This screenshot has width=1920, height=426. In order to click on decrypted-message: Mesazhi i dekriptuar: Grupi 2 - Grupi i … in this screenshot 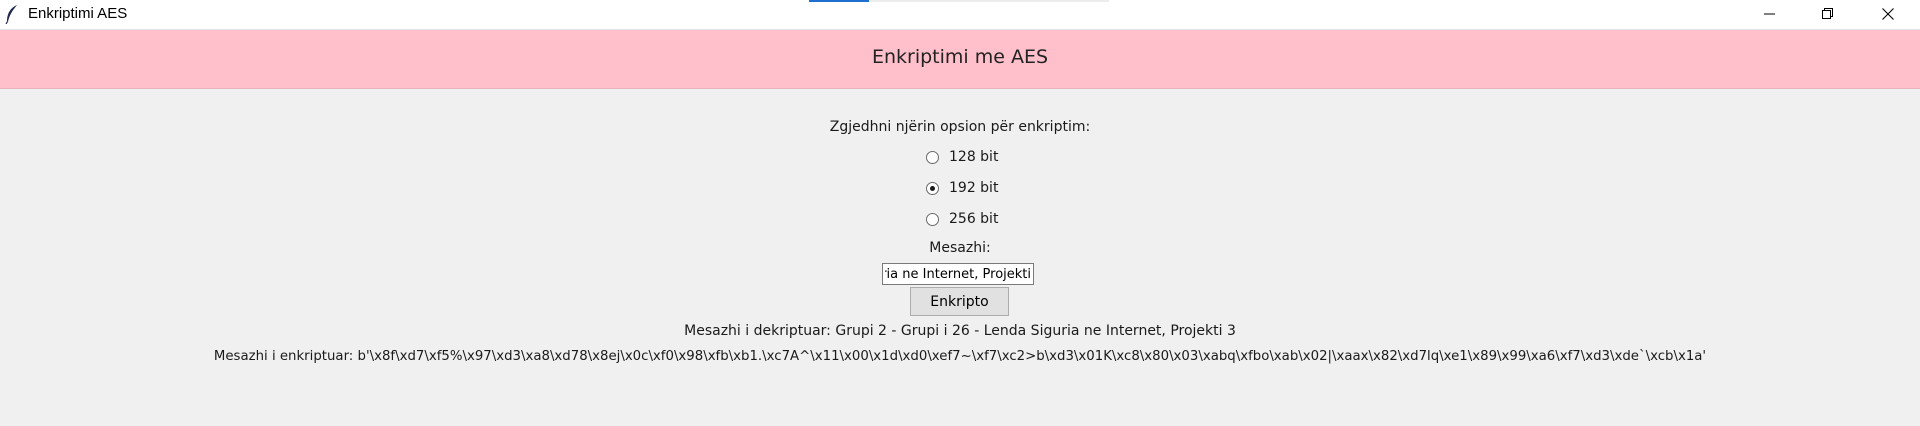, I will do `click(960, 331)`.